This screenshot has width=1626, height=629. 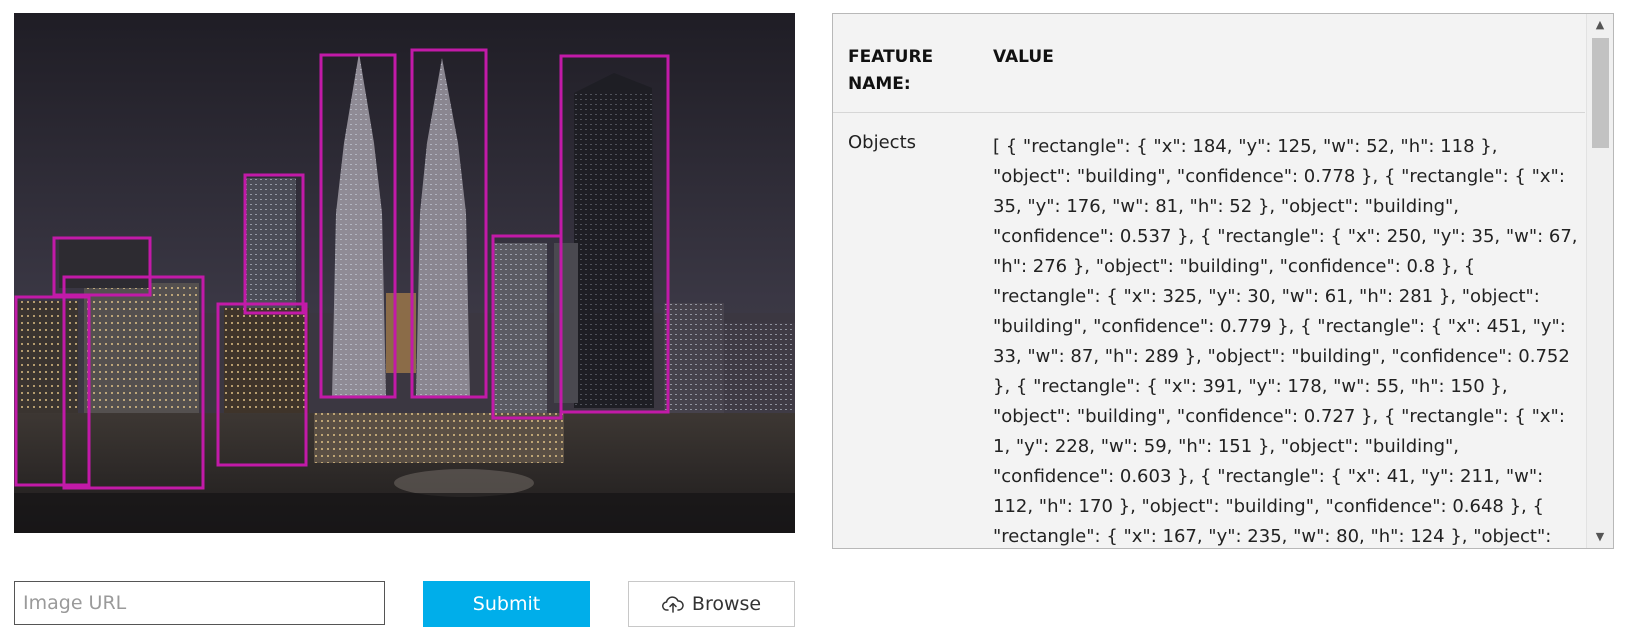 I want to click on image-url-input, so click(x=199, y=603).